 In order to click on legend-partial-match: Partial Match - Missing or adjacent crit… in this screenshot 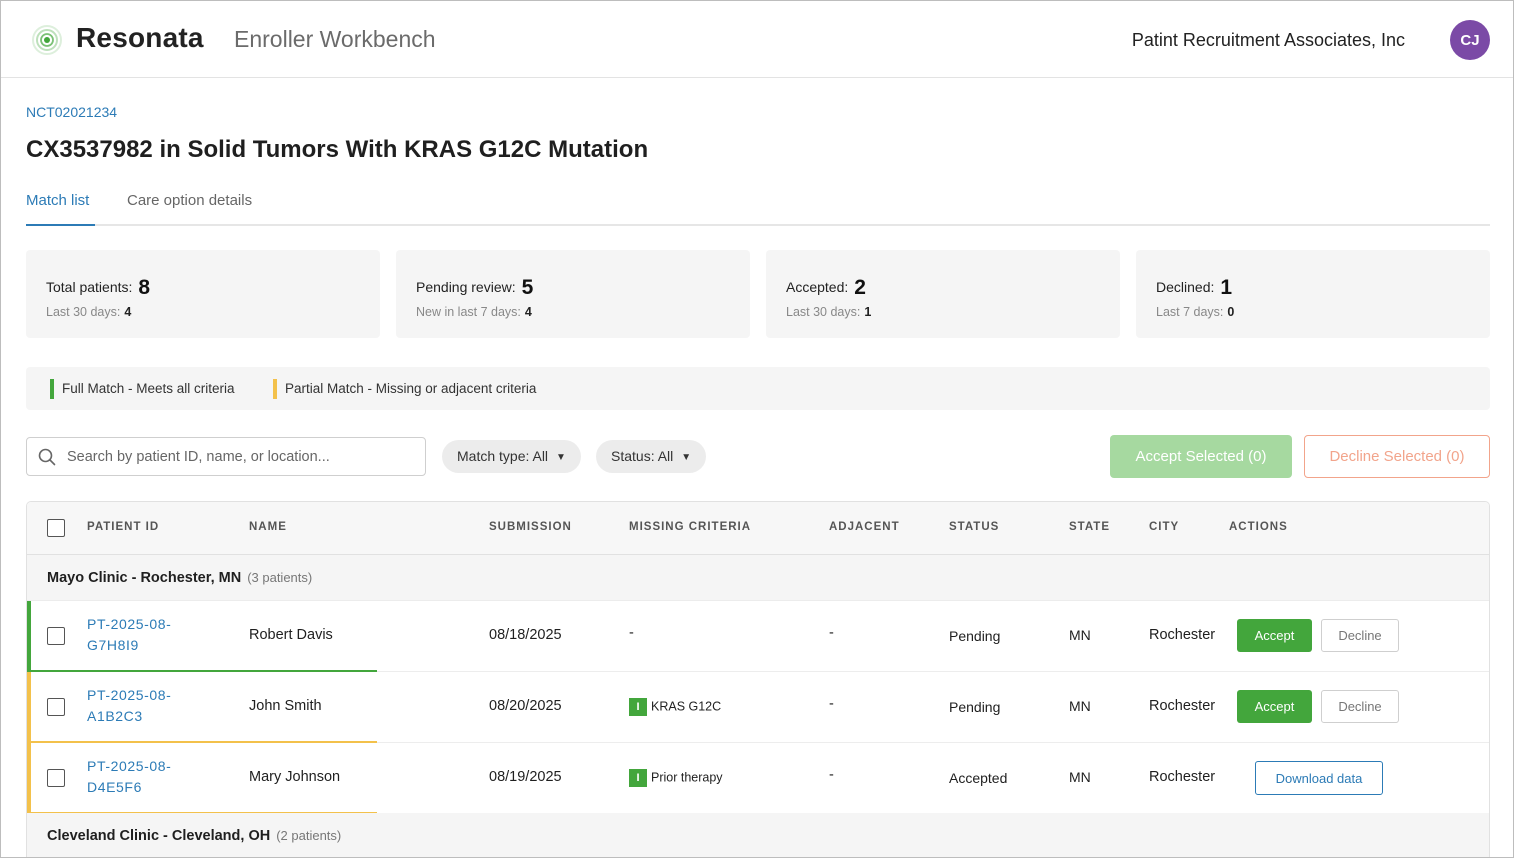, I will do `click(404, 389)`.